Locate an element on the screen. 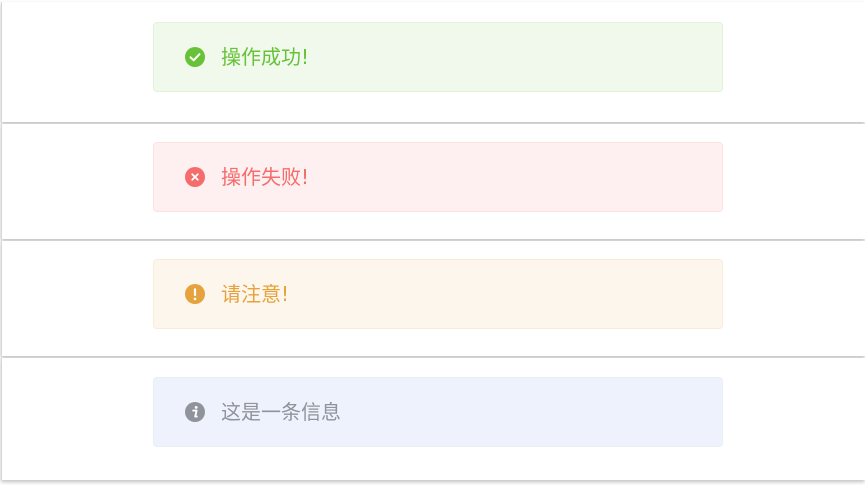 The height and width of the screenshot is (485, 865). warning-message-text: 请注意! is located at coordinates (255, 294).